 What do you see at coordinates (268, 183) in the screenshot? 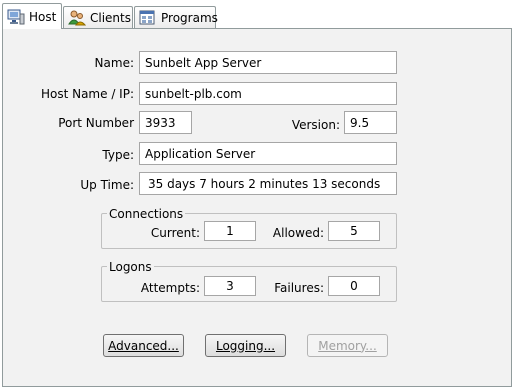
I see `uptime-field: 35 days 7 hours 2 minutes 13 seconds` at bounding box center [268, 183].